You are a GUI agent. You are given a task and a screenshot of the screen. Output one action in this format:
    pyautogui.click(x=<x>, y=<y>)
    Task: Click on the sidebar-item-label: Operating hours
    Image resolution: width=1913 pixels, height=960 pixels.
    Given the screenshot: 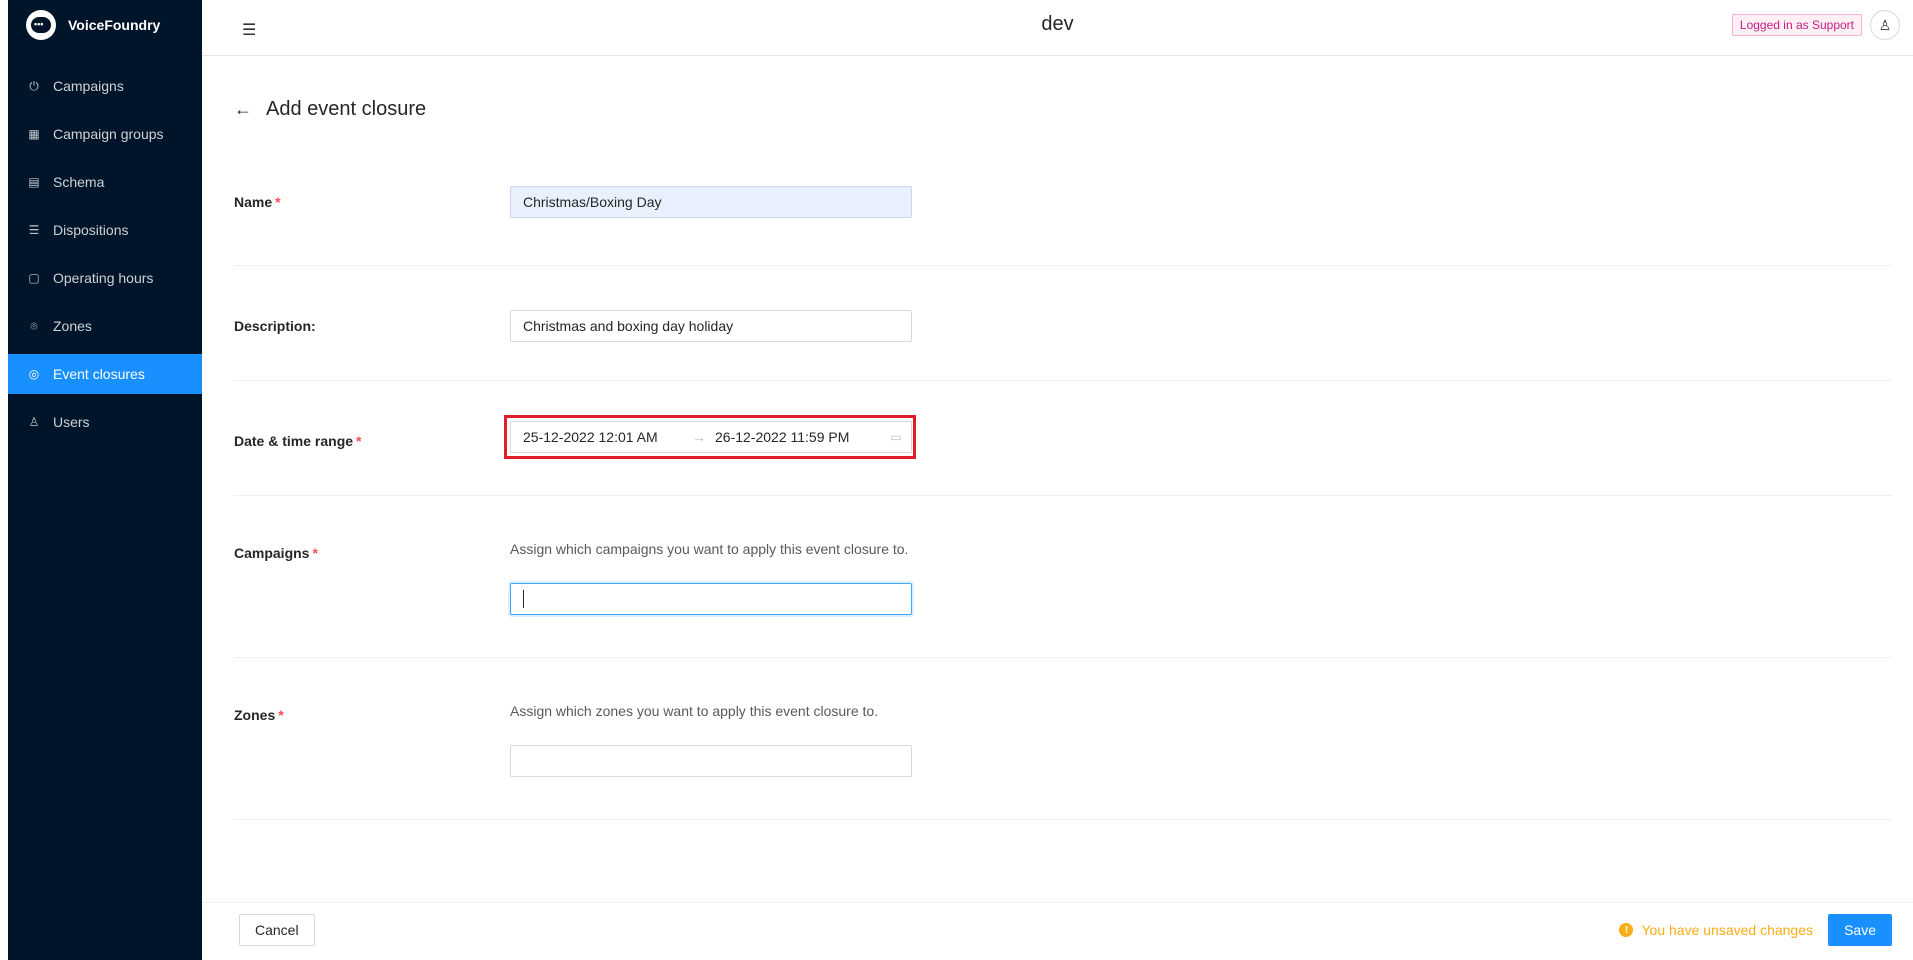 What is the action you would take?
    pyautogui.click(x=103, y=278)
    